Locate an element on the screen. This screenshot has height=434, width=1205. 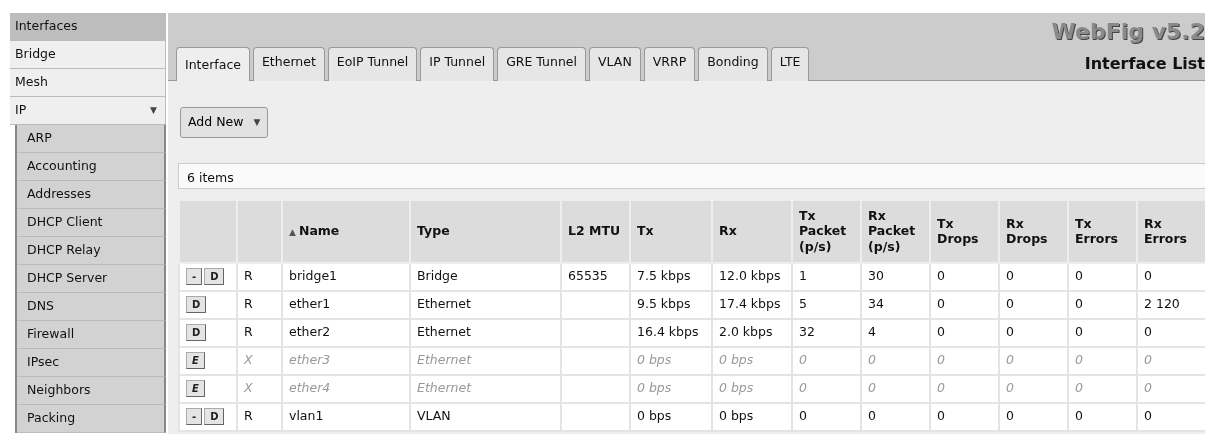
table-cell: 32 is located at coordinates (826, 332).